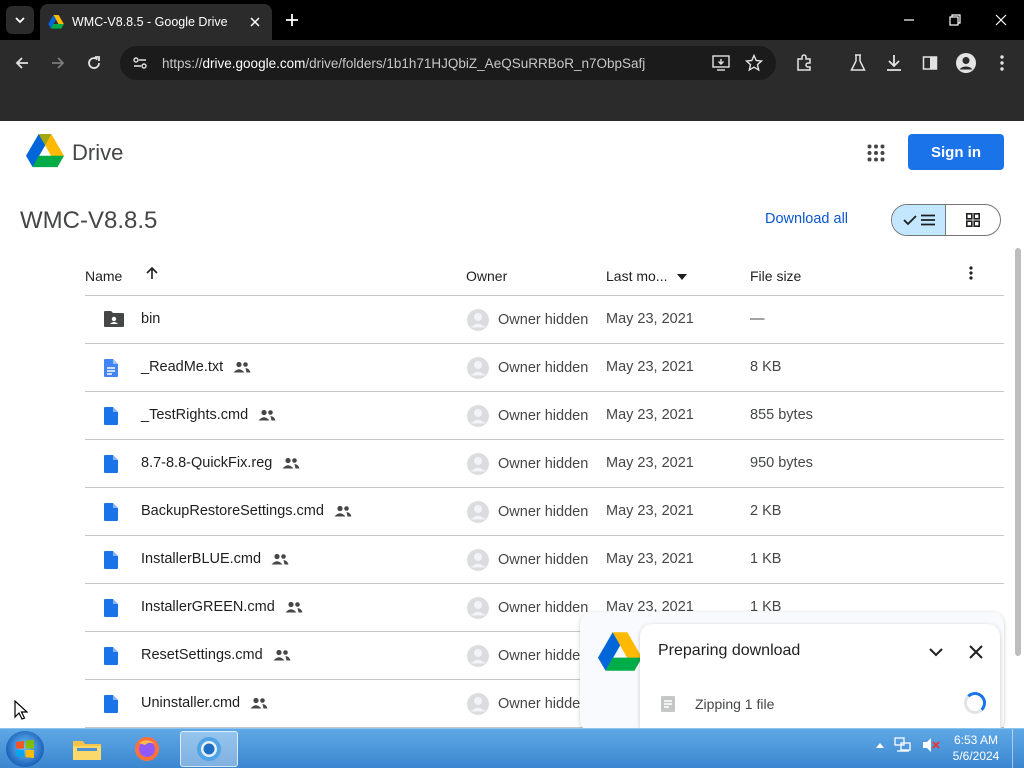  I want to click on file-modified: May 23, 2021, so click(650, 367).